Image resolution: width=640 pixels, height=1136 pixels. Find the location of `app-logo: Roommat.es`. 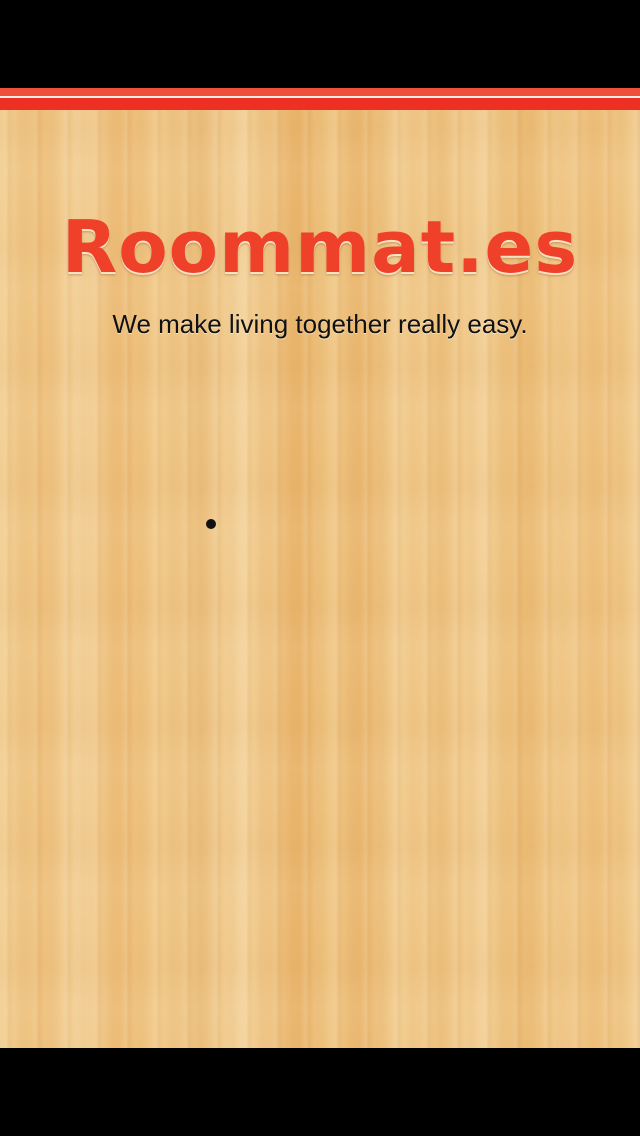

app-logo: Roommat.es is located at coordinates (320, 247).